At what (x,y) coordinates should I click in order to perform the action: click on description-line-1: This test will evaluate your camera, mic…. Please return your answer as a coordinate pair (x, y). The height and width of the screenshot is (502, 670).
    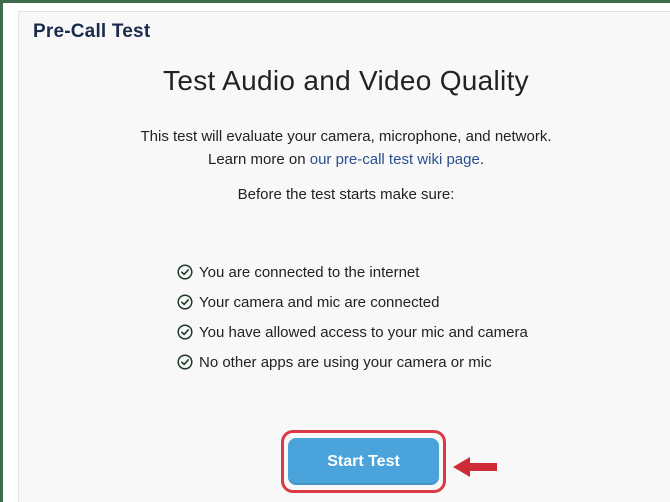
    Looking at the image, I should click on (346, 136).